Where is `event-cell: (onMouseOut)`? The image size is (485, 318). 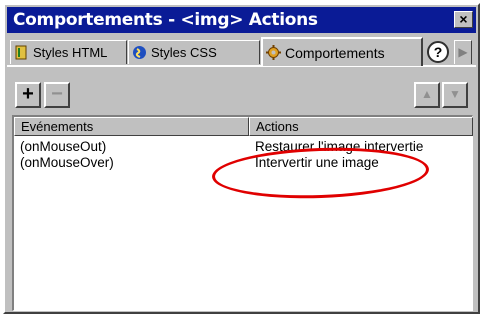 event-cell: (onMouseOut) is located at coordinates (63, 146).